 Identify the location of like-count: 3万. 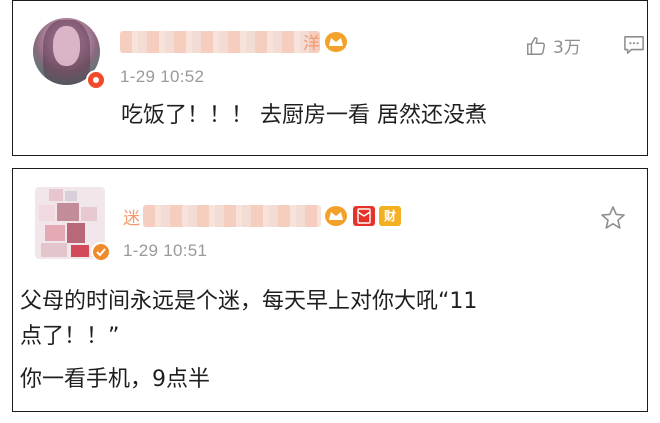
(567, 48).